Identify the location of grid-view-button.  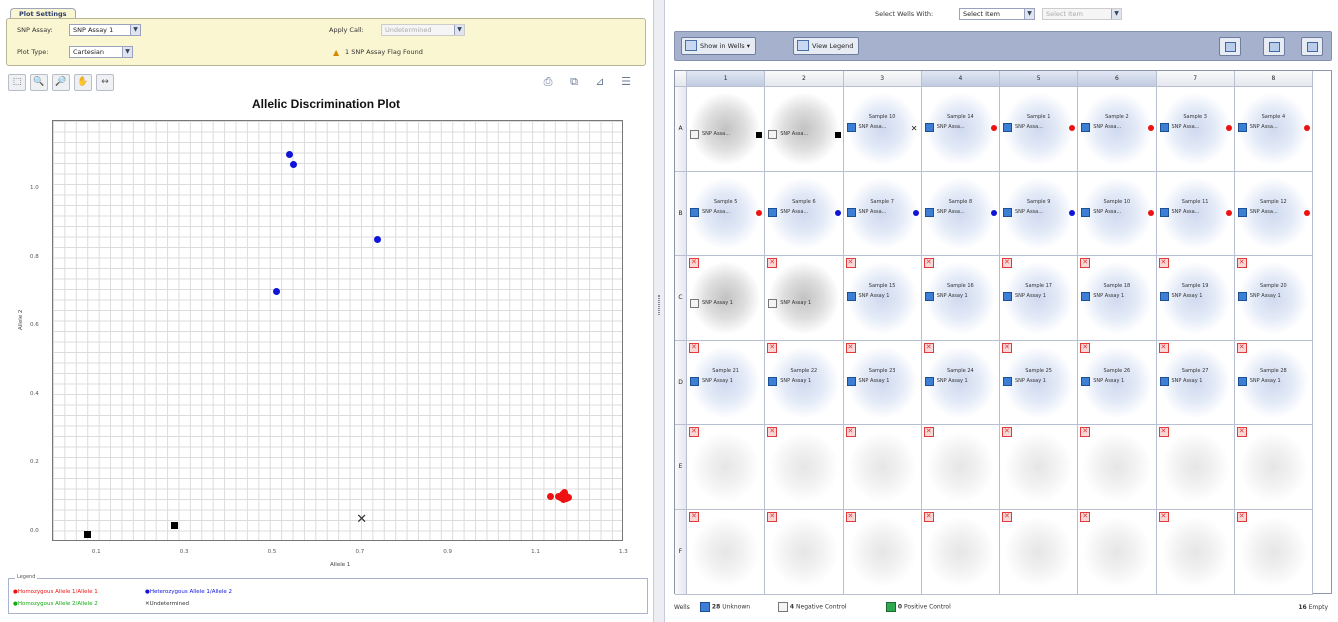
(1312, 46).